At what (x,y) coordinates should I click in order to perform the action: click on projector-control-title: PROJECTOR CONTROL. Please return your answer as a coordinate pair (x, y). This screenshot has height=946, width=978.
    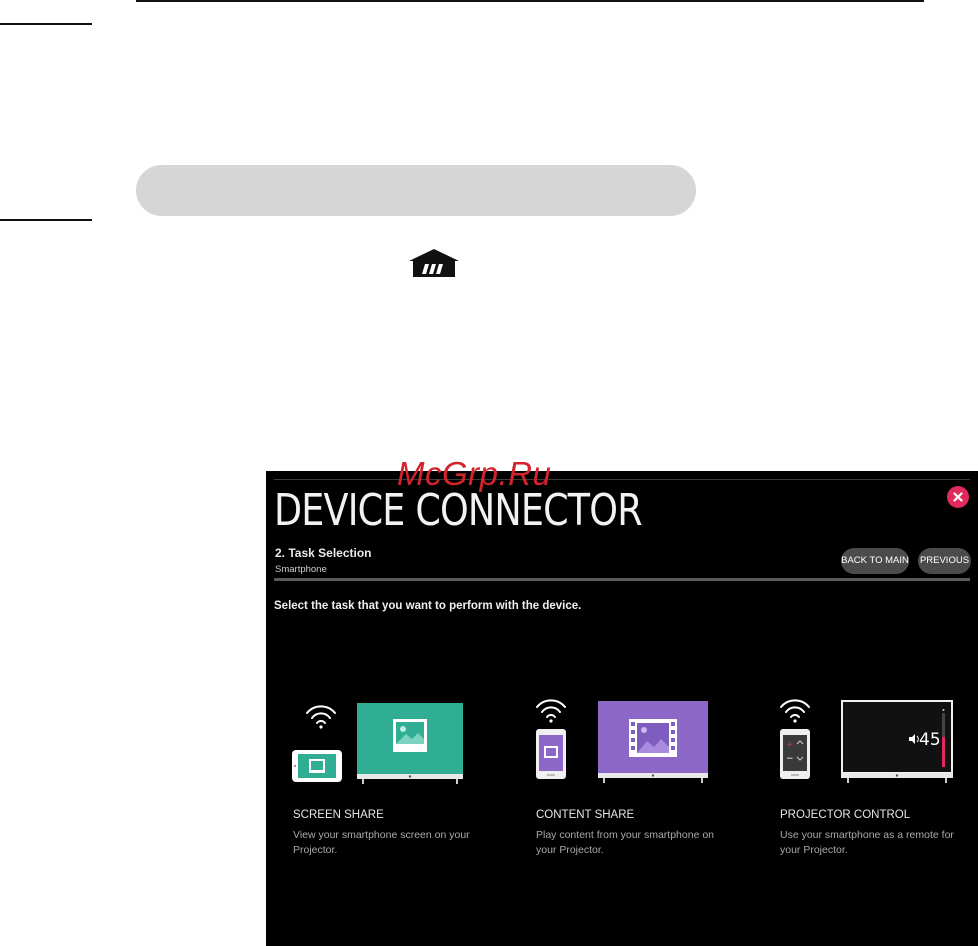
    Looking at the image, I should click on (845, 815).